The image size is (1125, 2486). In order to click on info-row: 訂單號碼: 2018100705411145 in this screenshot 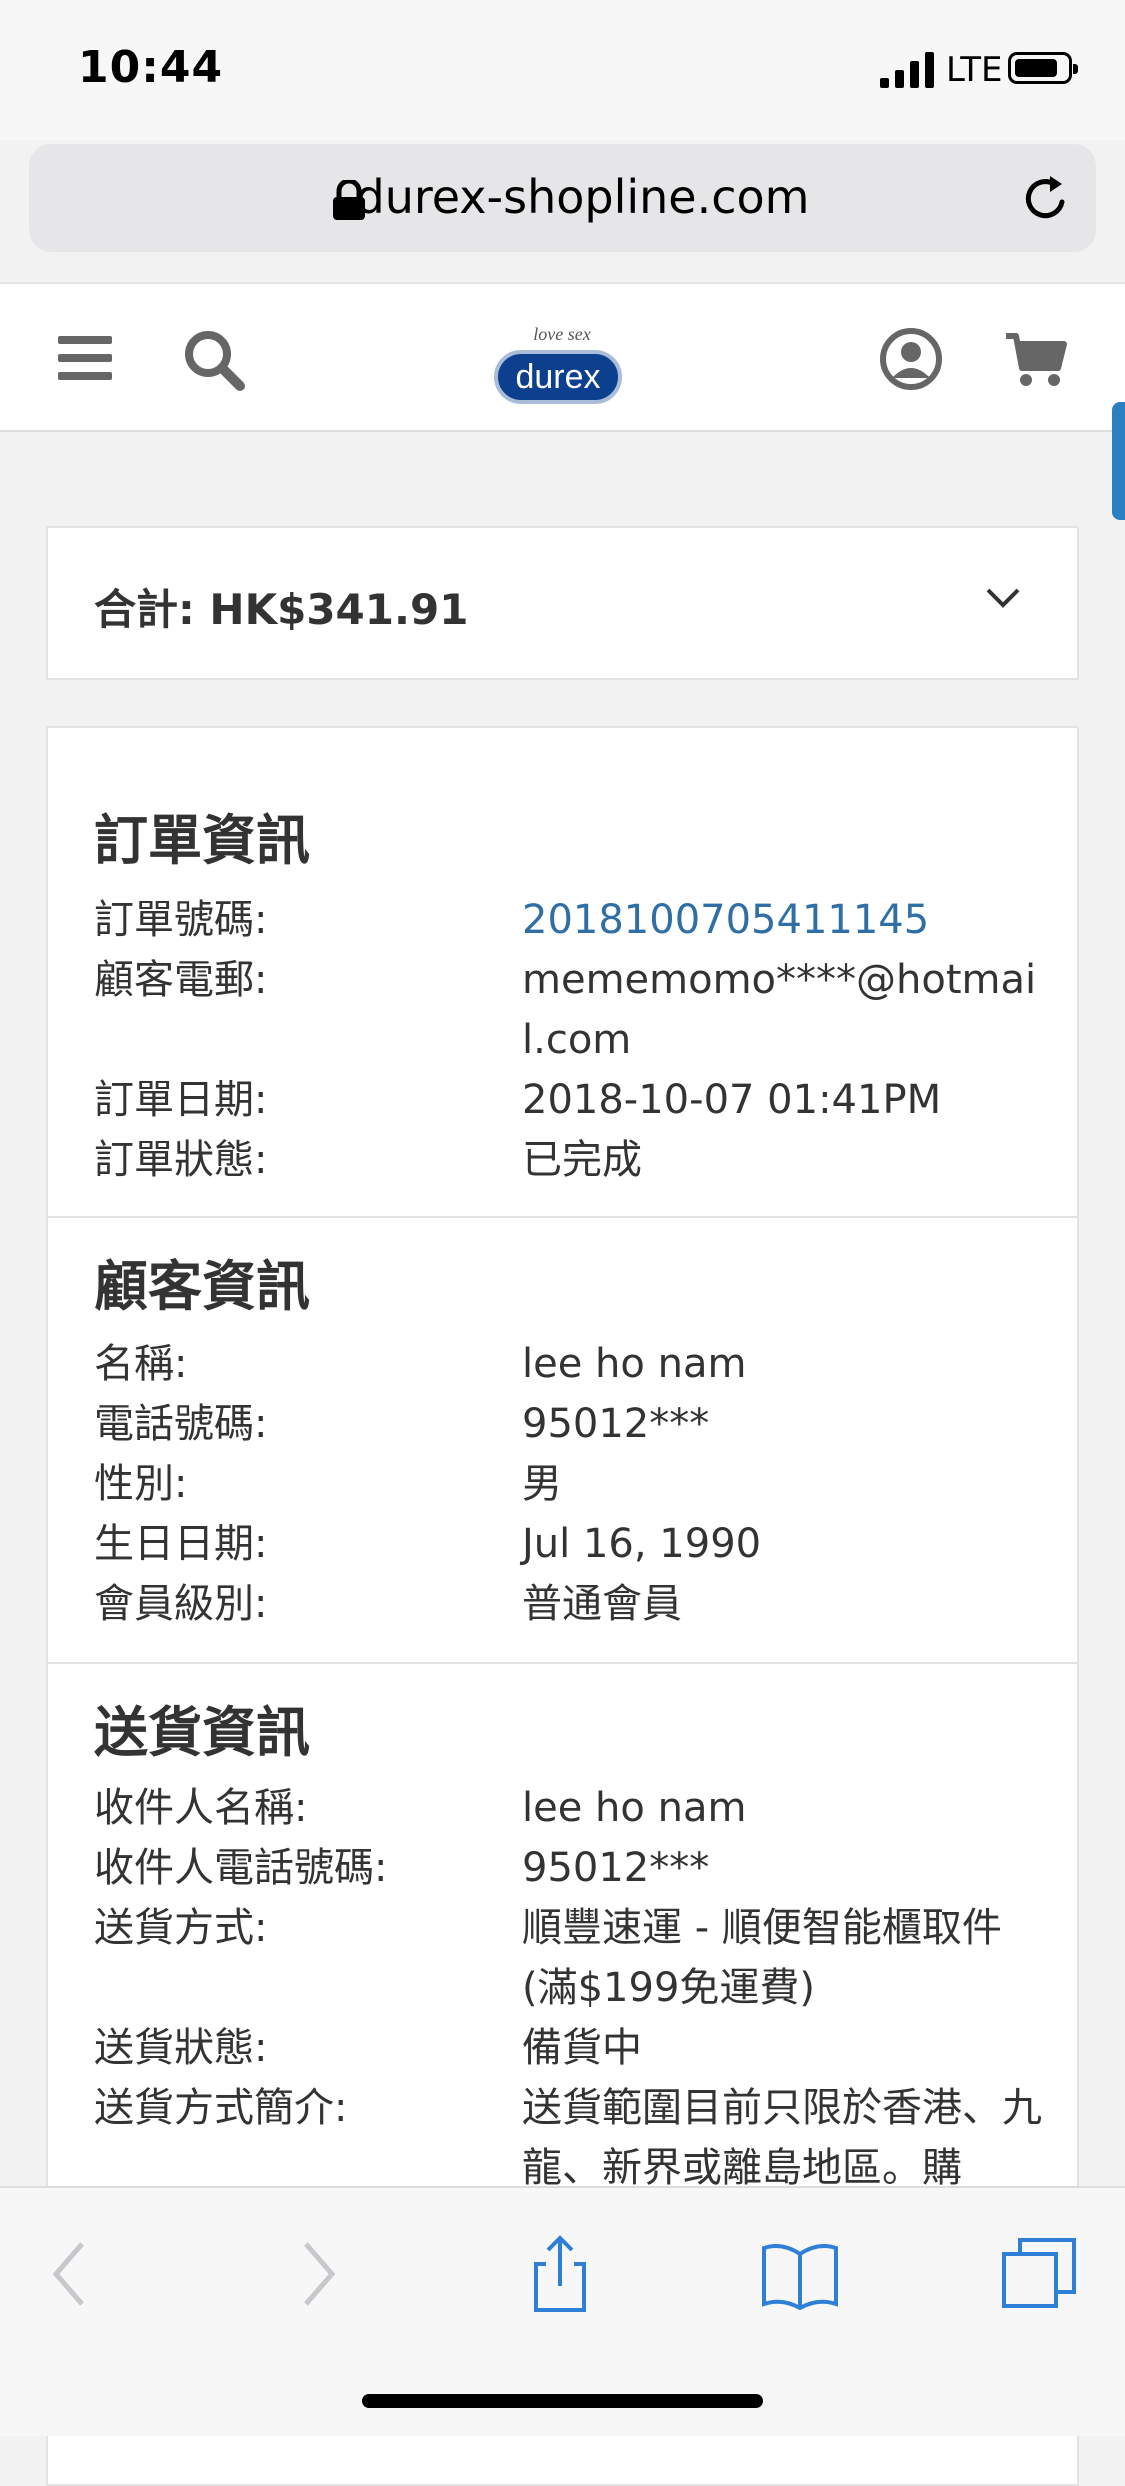, I will do `click(574, 920)`.